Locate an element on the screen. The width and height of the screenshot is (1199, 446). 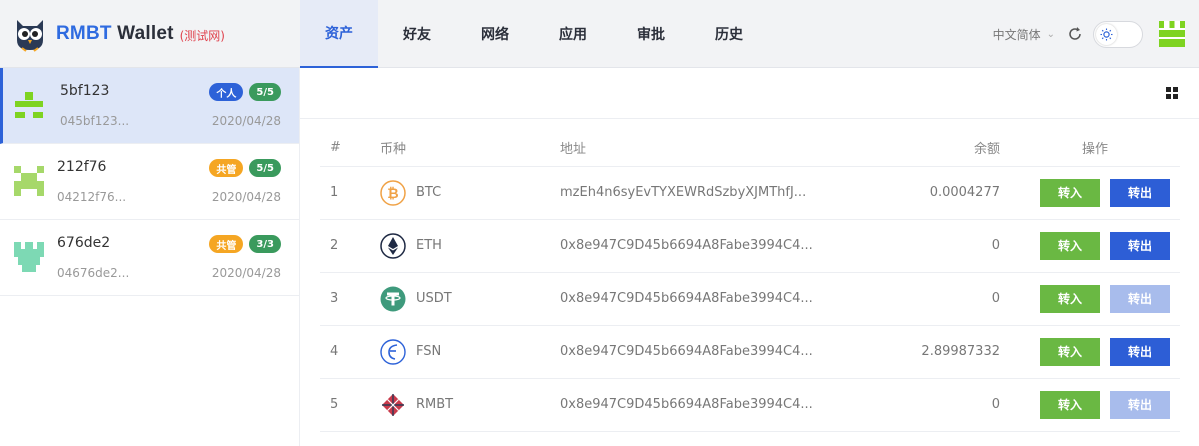
account-item: 212f76 共管 5/5 04212f76... 2020/04/28 is located at coordinates (149, 182).